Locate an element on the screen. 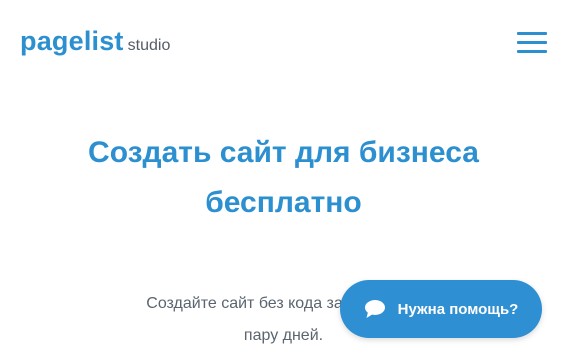  help-chat-button: Нужна помощь? is located at coordinates (441, 309).